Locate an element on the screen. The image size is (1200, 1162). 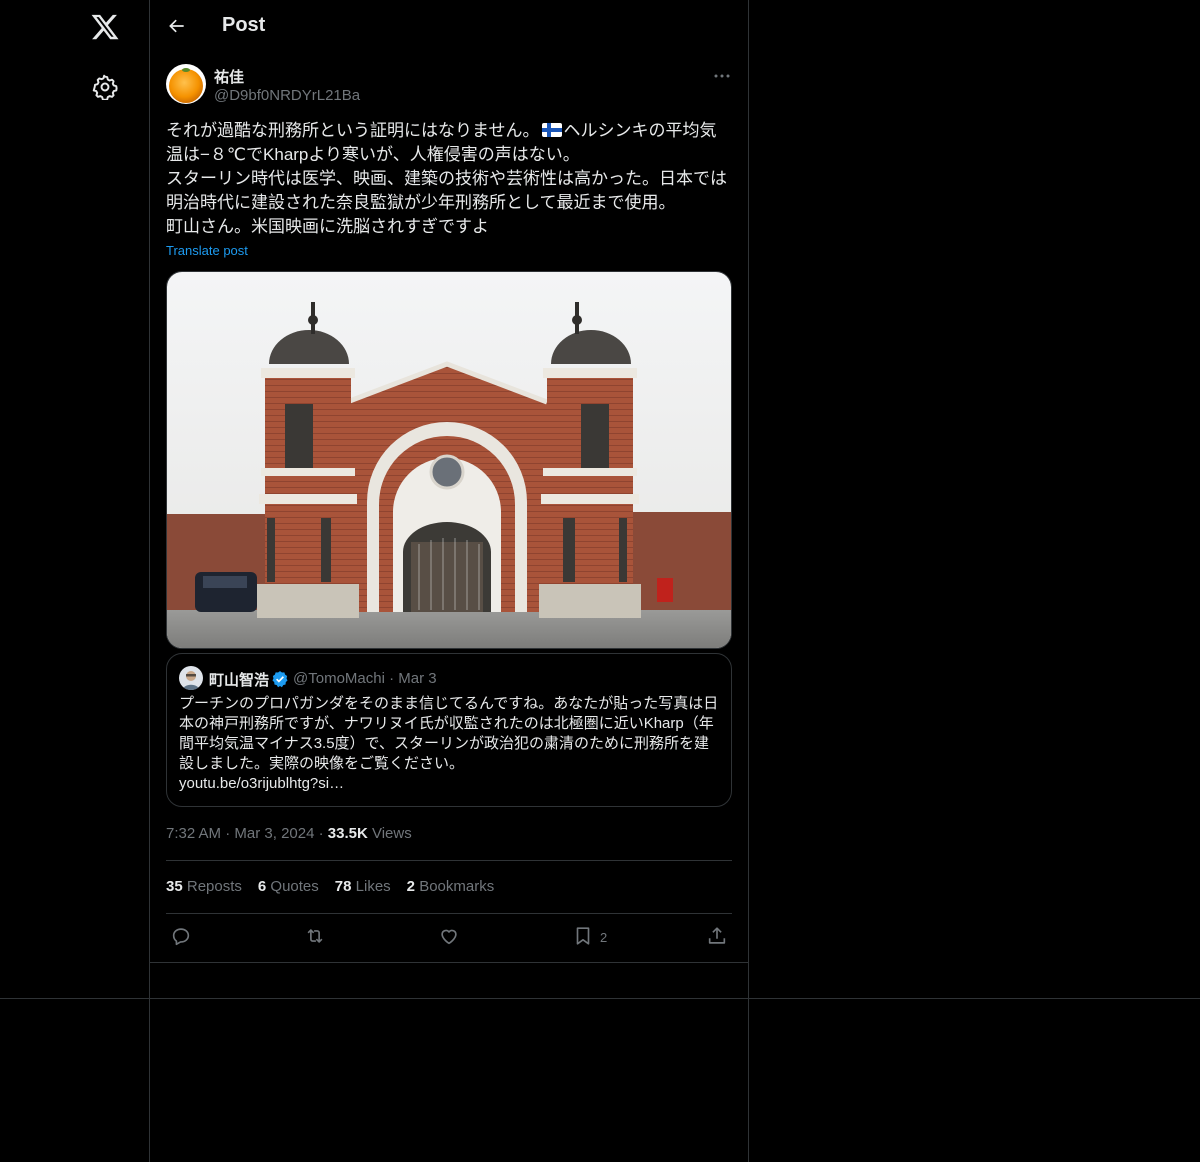
views-count: 33.5K is located at coordinates (347, 833).